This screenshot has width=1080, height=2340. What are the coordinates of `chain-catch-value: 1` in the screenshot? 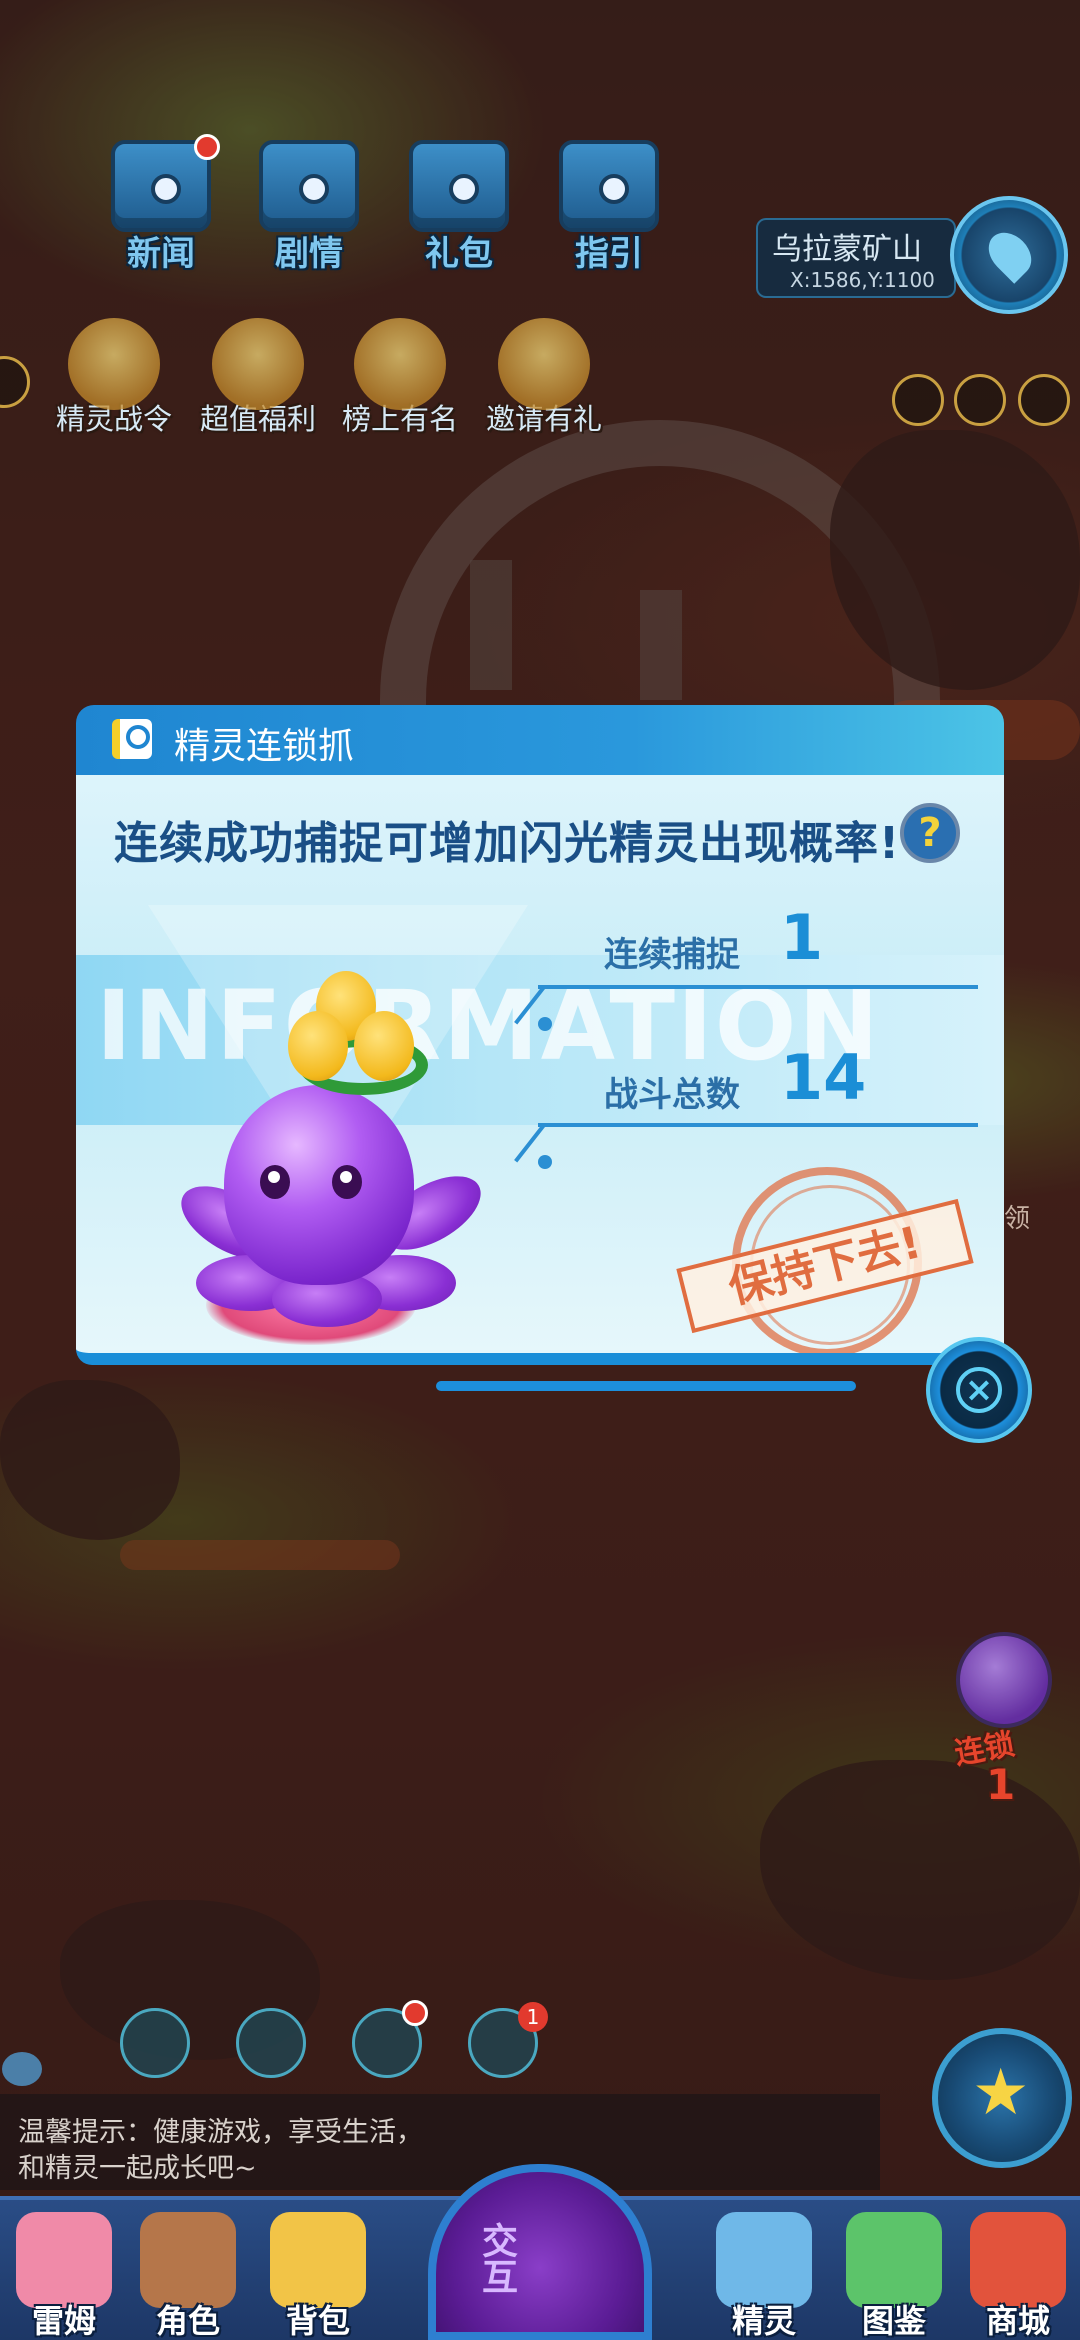 It's located at (802, 937).